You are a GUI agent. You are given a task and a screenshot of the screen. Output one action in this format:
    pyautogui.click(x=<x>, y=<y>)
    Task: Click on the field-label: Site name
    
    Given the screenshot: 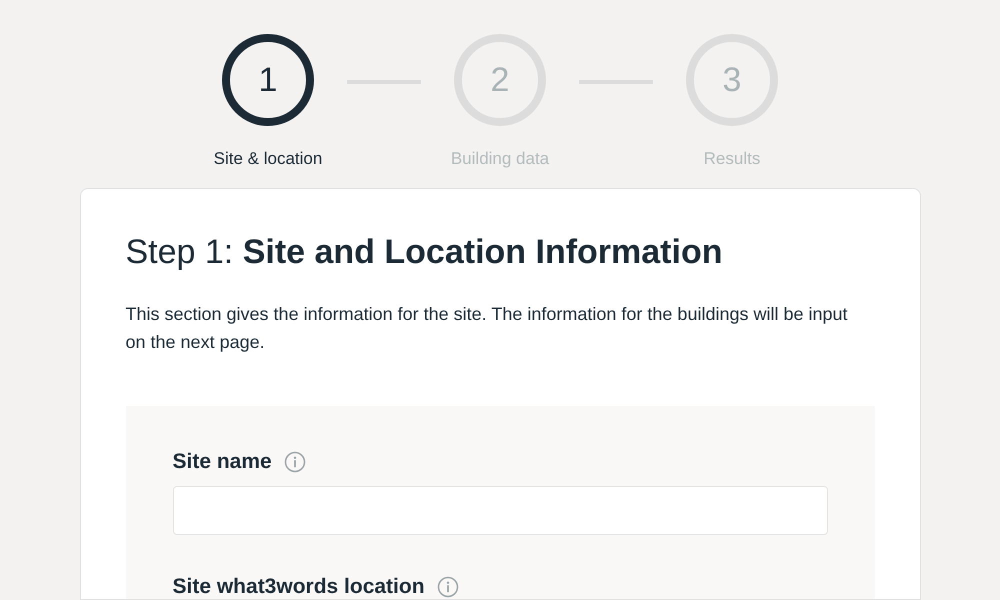 What is the action you would take?
    pyautogui.click(x=222, y=462)
    